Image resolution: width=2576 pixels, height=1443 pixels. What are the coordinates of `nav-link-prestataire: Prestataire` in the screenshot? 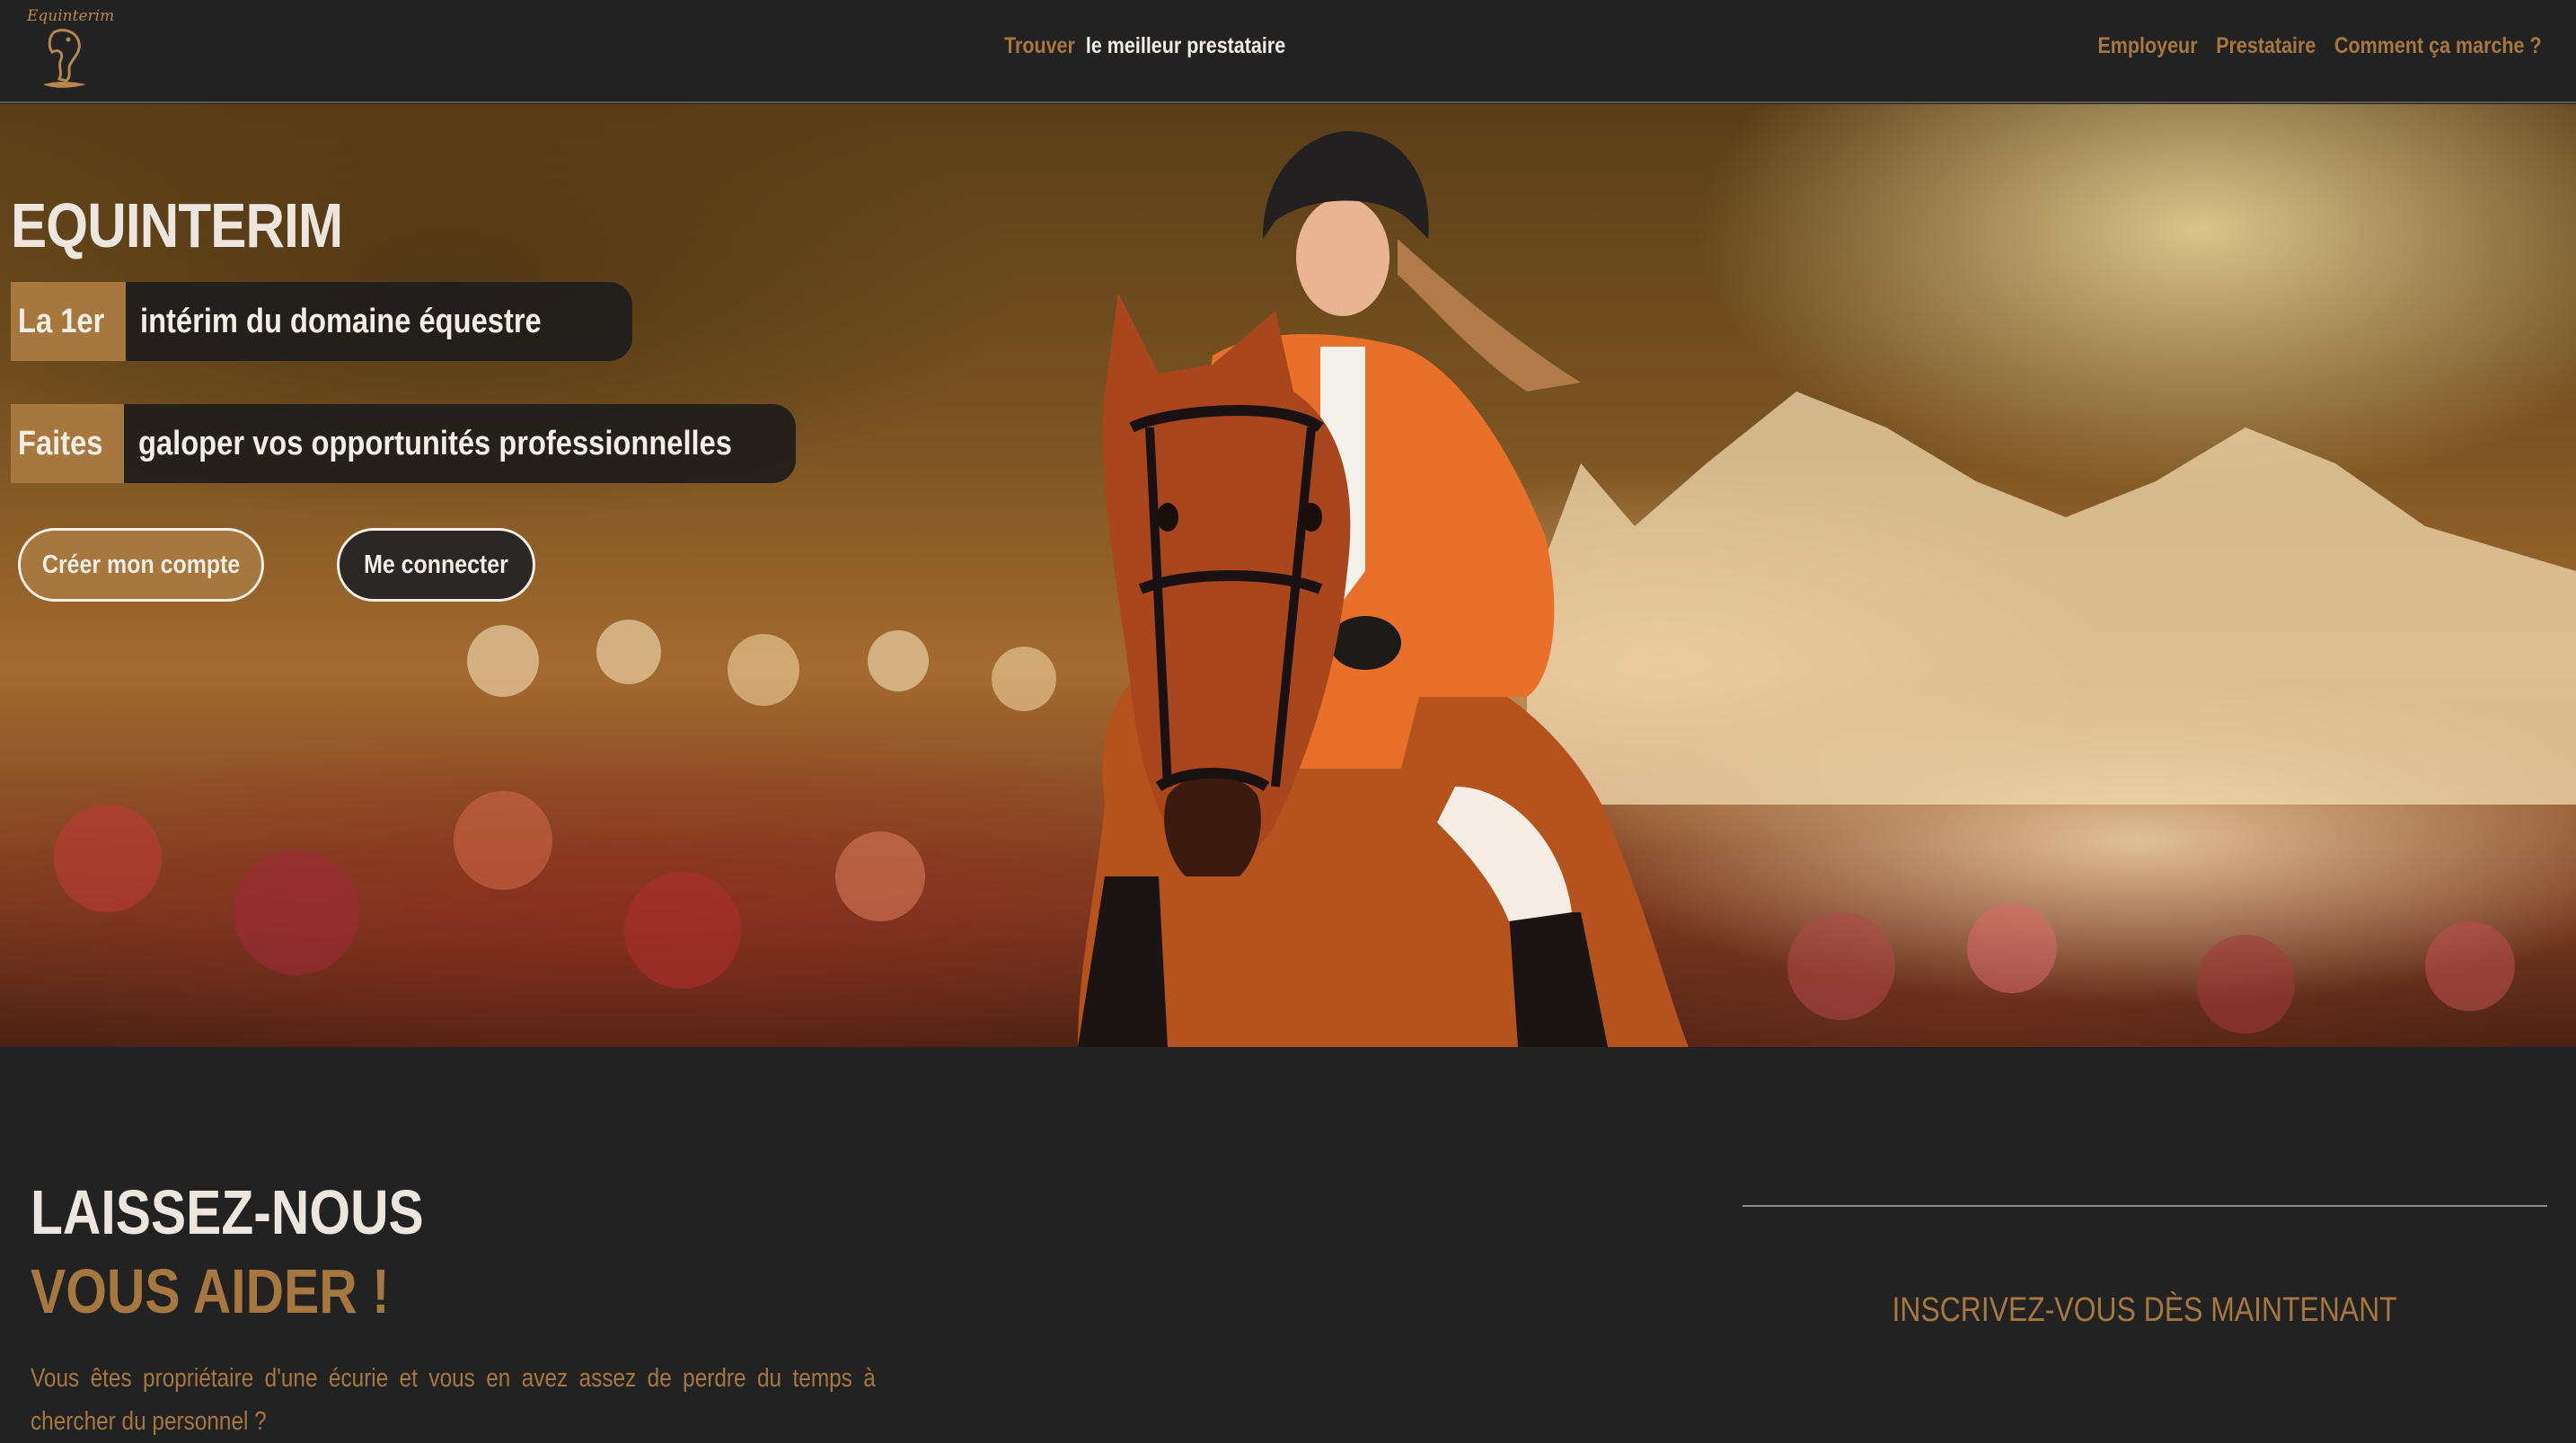 It's located at (2266, 46).